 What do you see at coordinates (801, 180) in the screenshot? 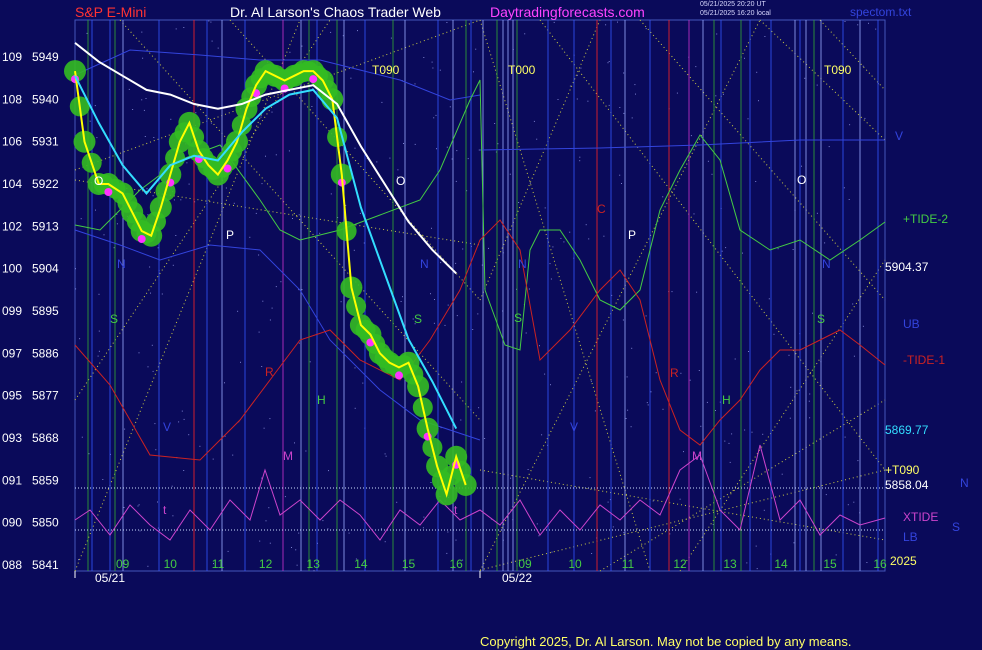
I see `chart-annotation: O` at bounding box center [801, 180].